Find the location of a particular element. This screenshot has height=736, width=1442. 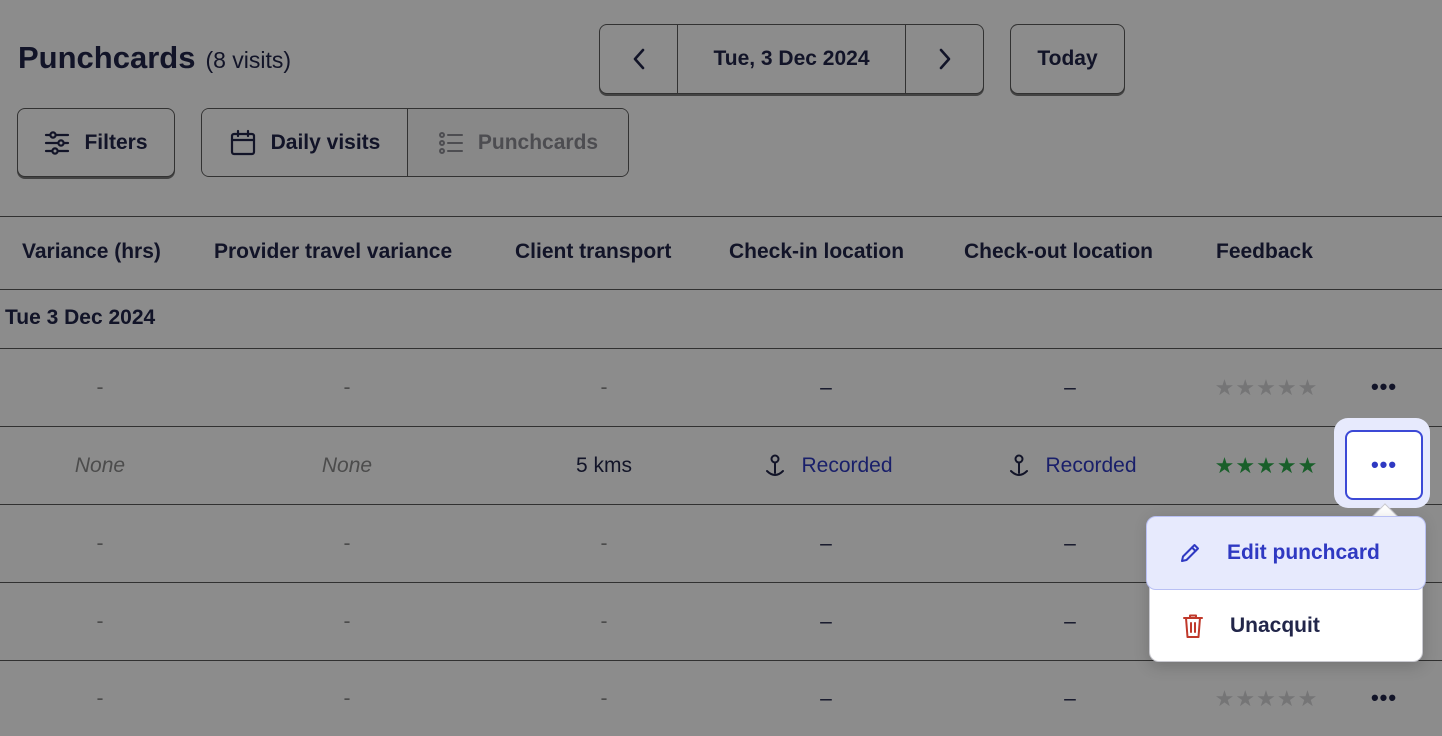

column-header-client-transport: Client transport is located at coordinates (593, 252).